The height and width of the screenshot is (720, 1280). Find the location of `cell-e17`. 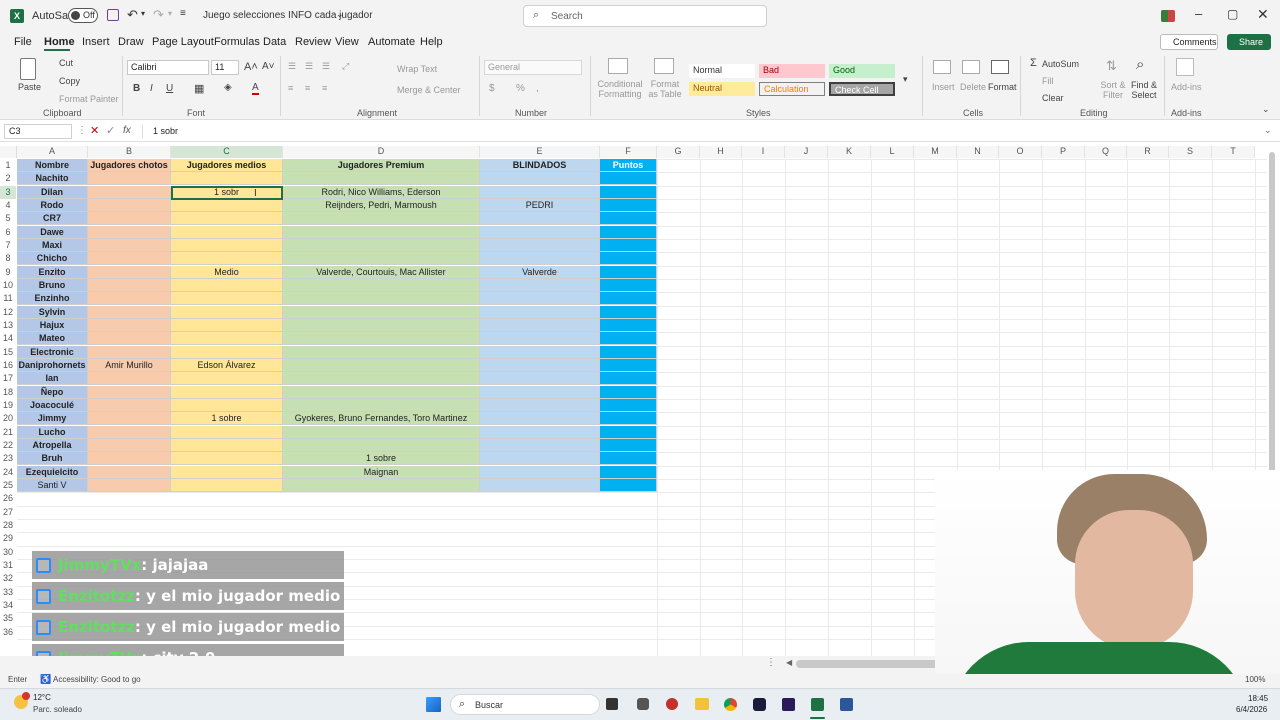

cell-e17 is located at coordinates (540, 379).